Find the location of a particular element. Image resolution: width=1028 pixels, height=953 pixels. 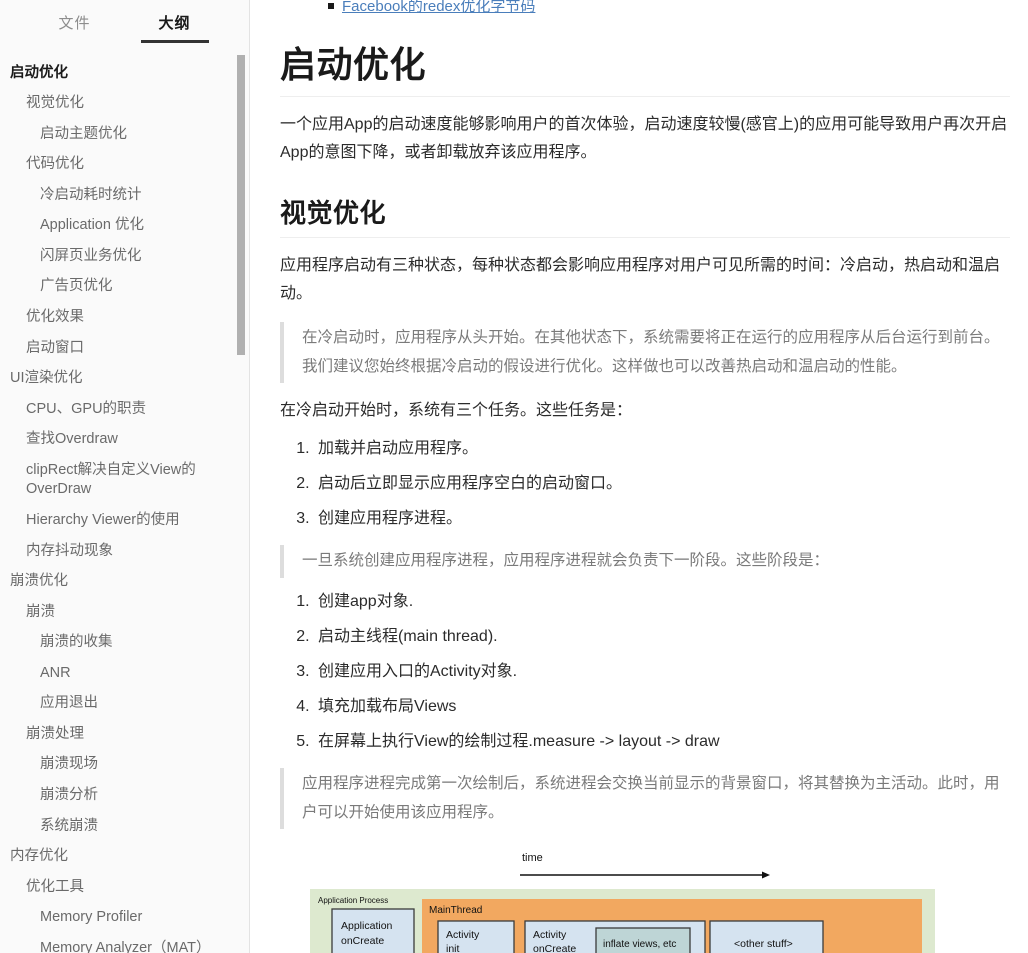

outline-item: 崩溃分析 is located at coordinates (124, 796).